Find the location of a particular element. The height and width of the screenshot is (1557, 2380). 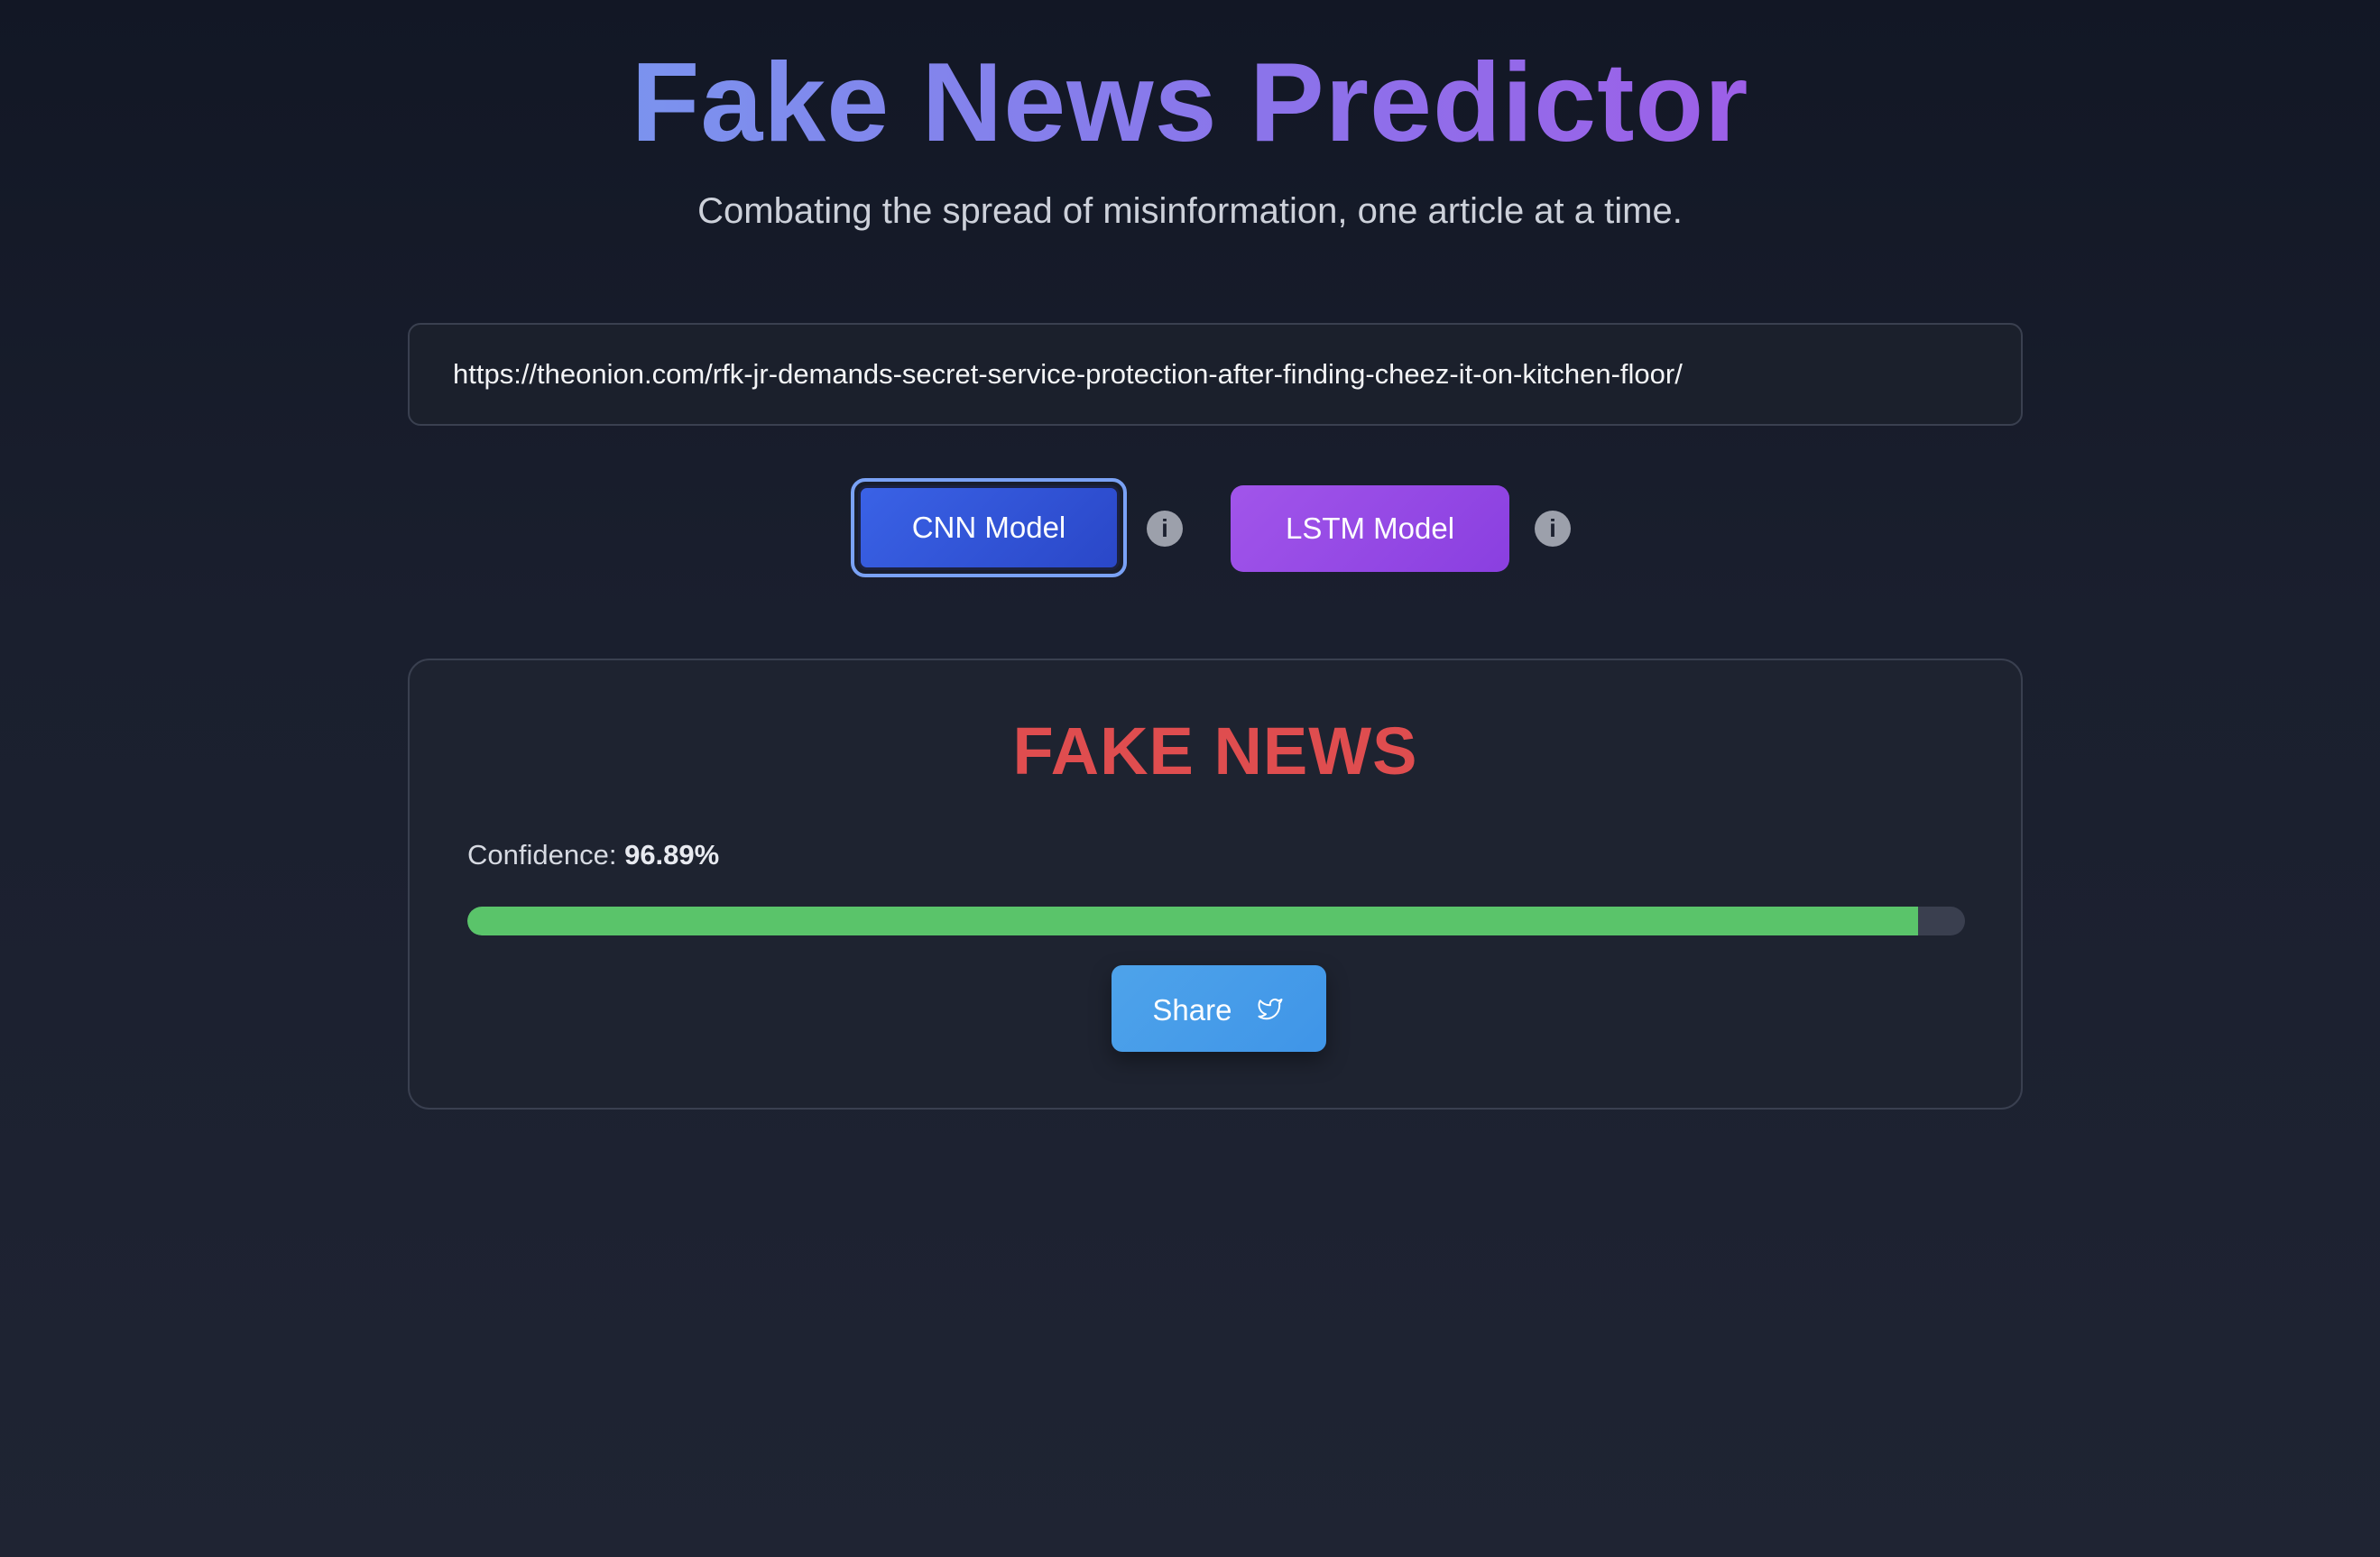

article-url-input is located at coordinates (1215, 374).